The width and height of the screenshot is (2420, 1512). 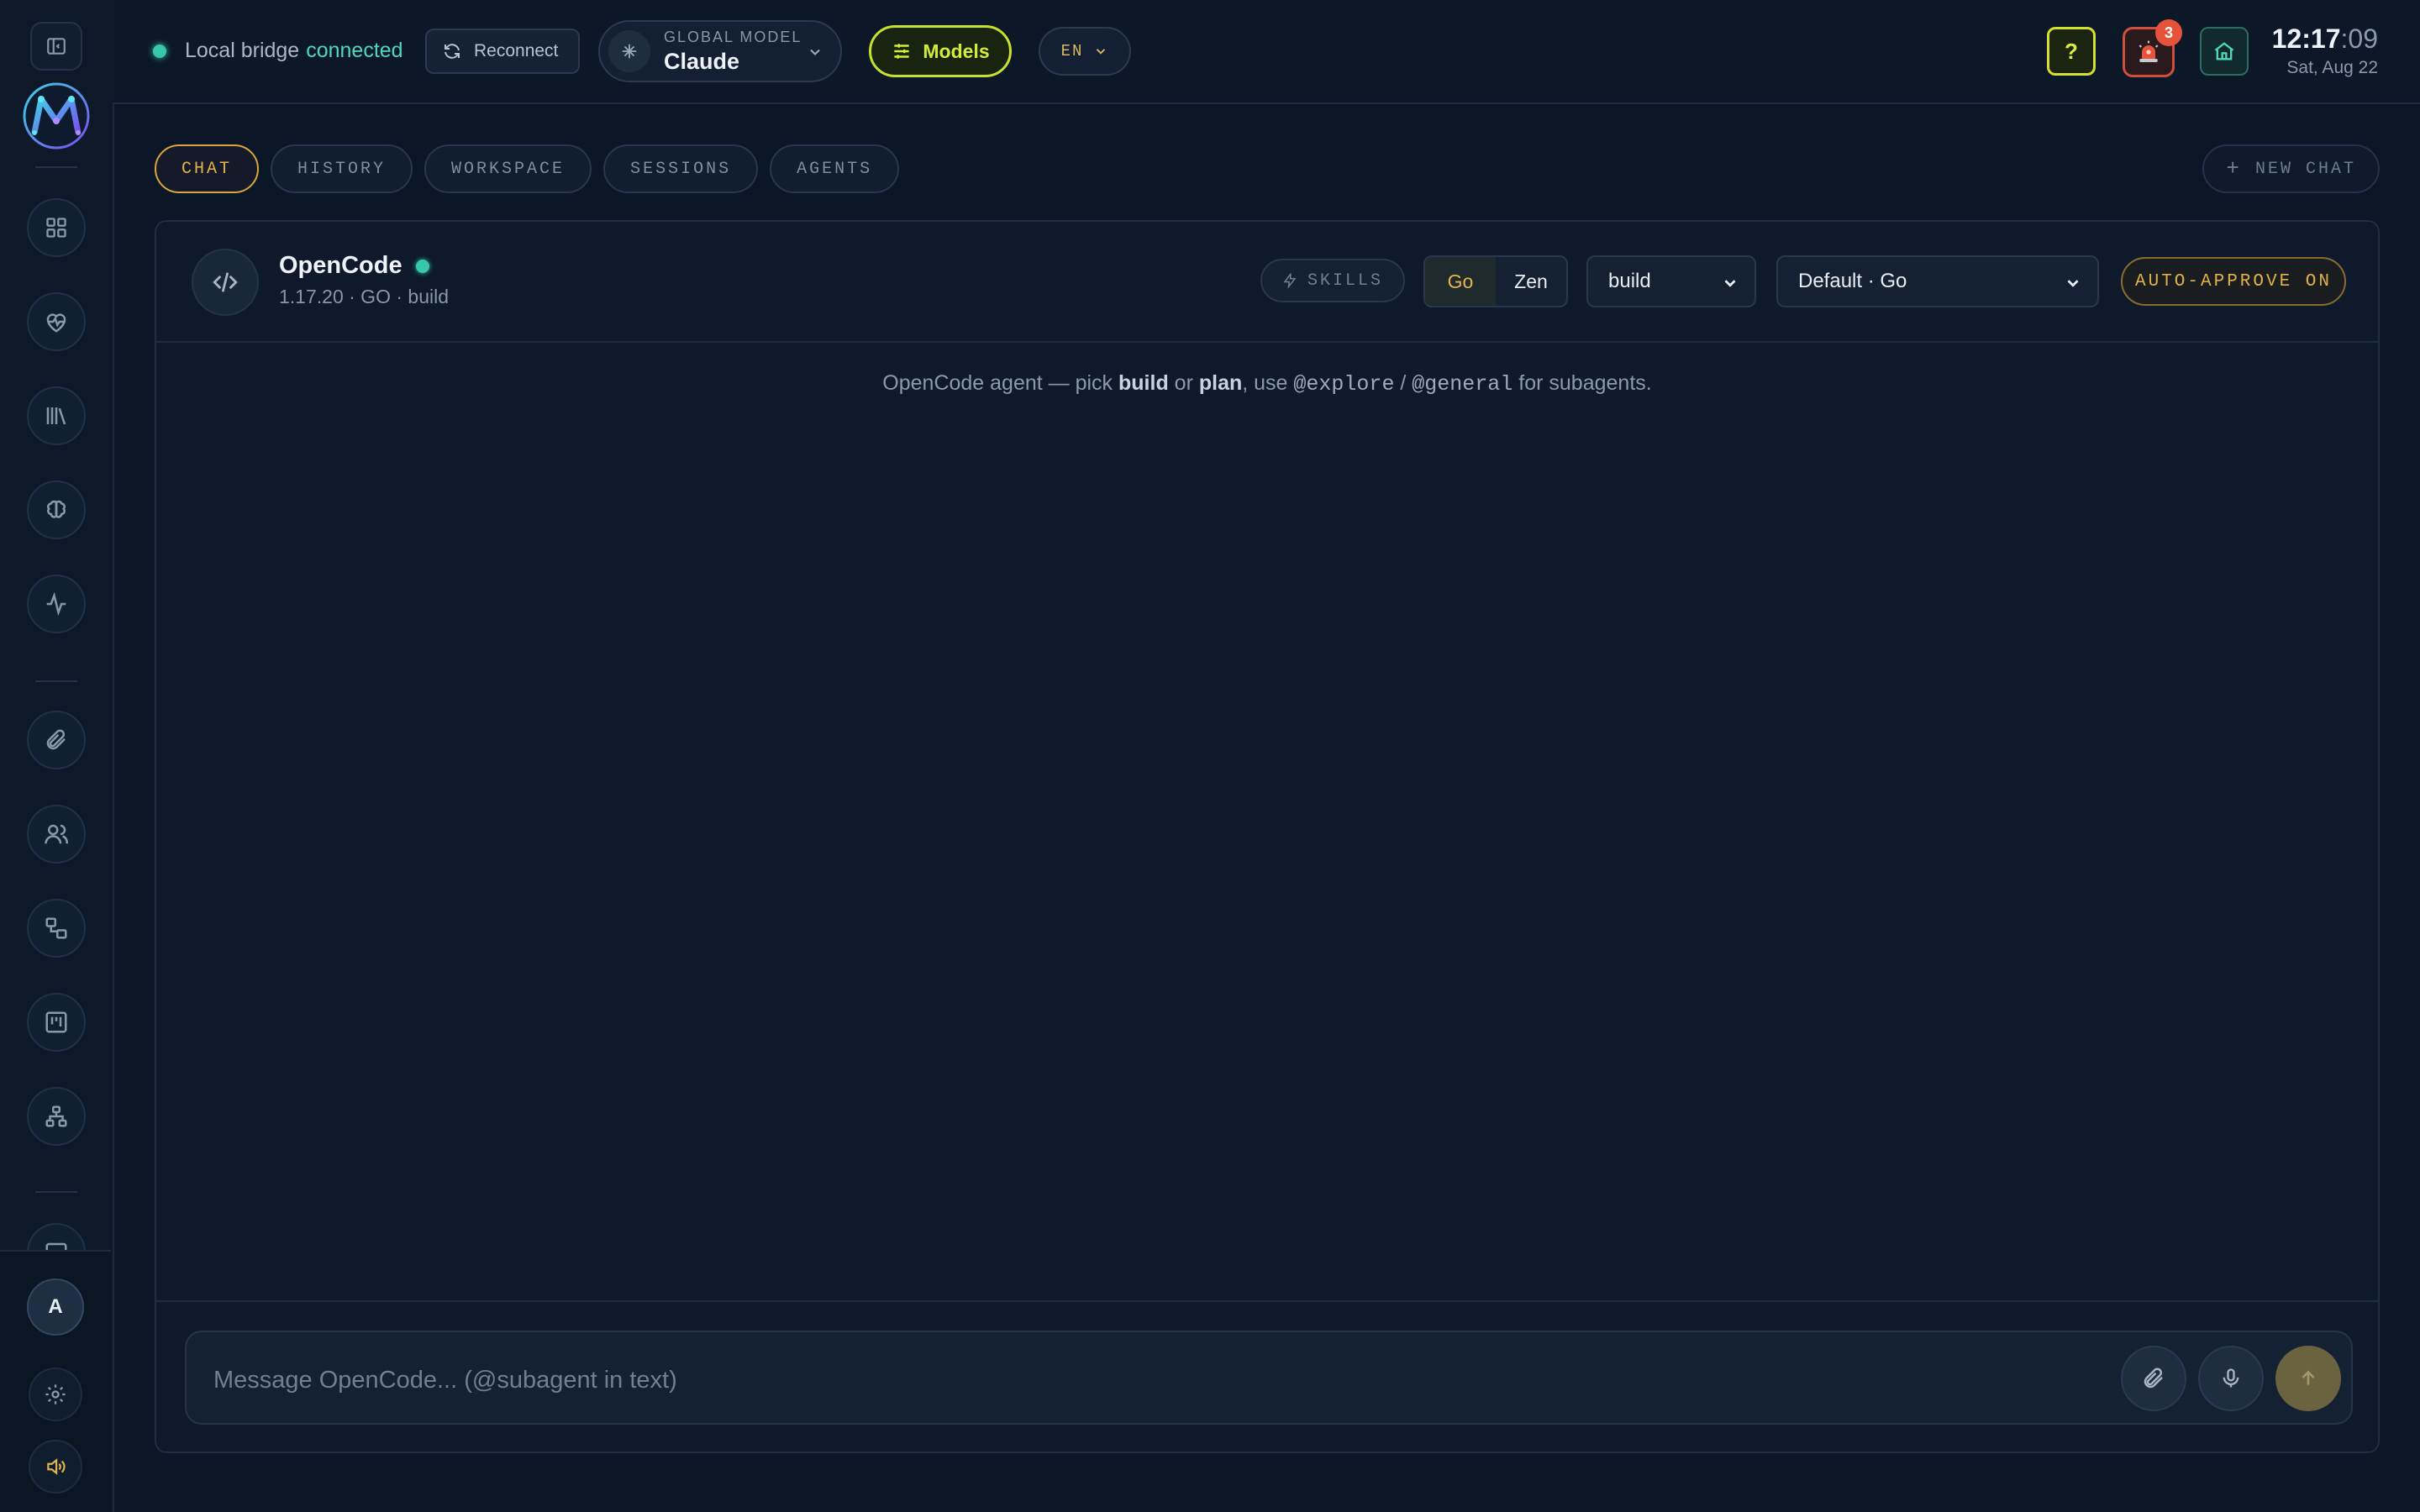 I want to click on clock-date: Sat, Aug 22, so click(x=2332, y=67).